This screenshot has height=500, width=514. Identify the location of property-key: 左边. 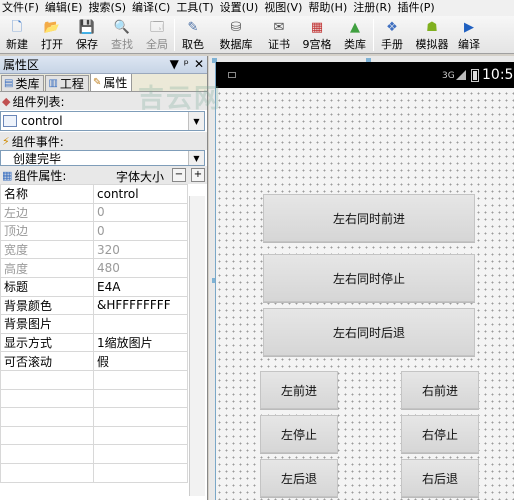
(47, 212).